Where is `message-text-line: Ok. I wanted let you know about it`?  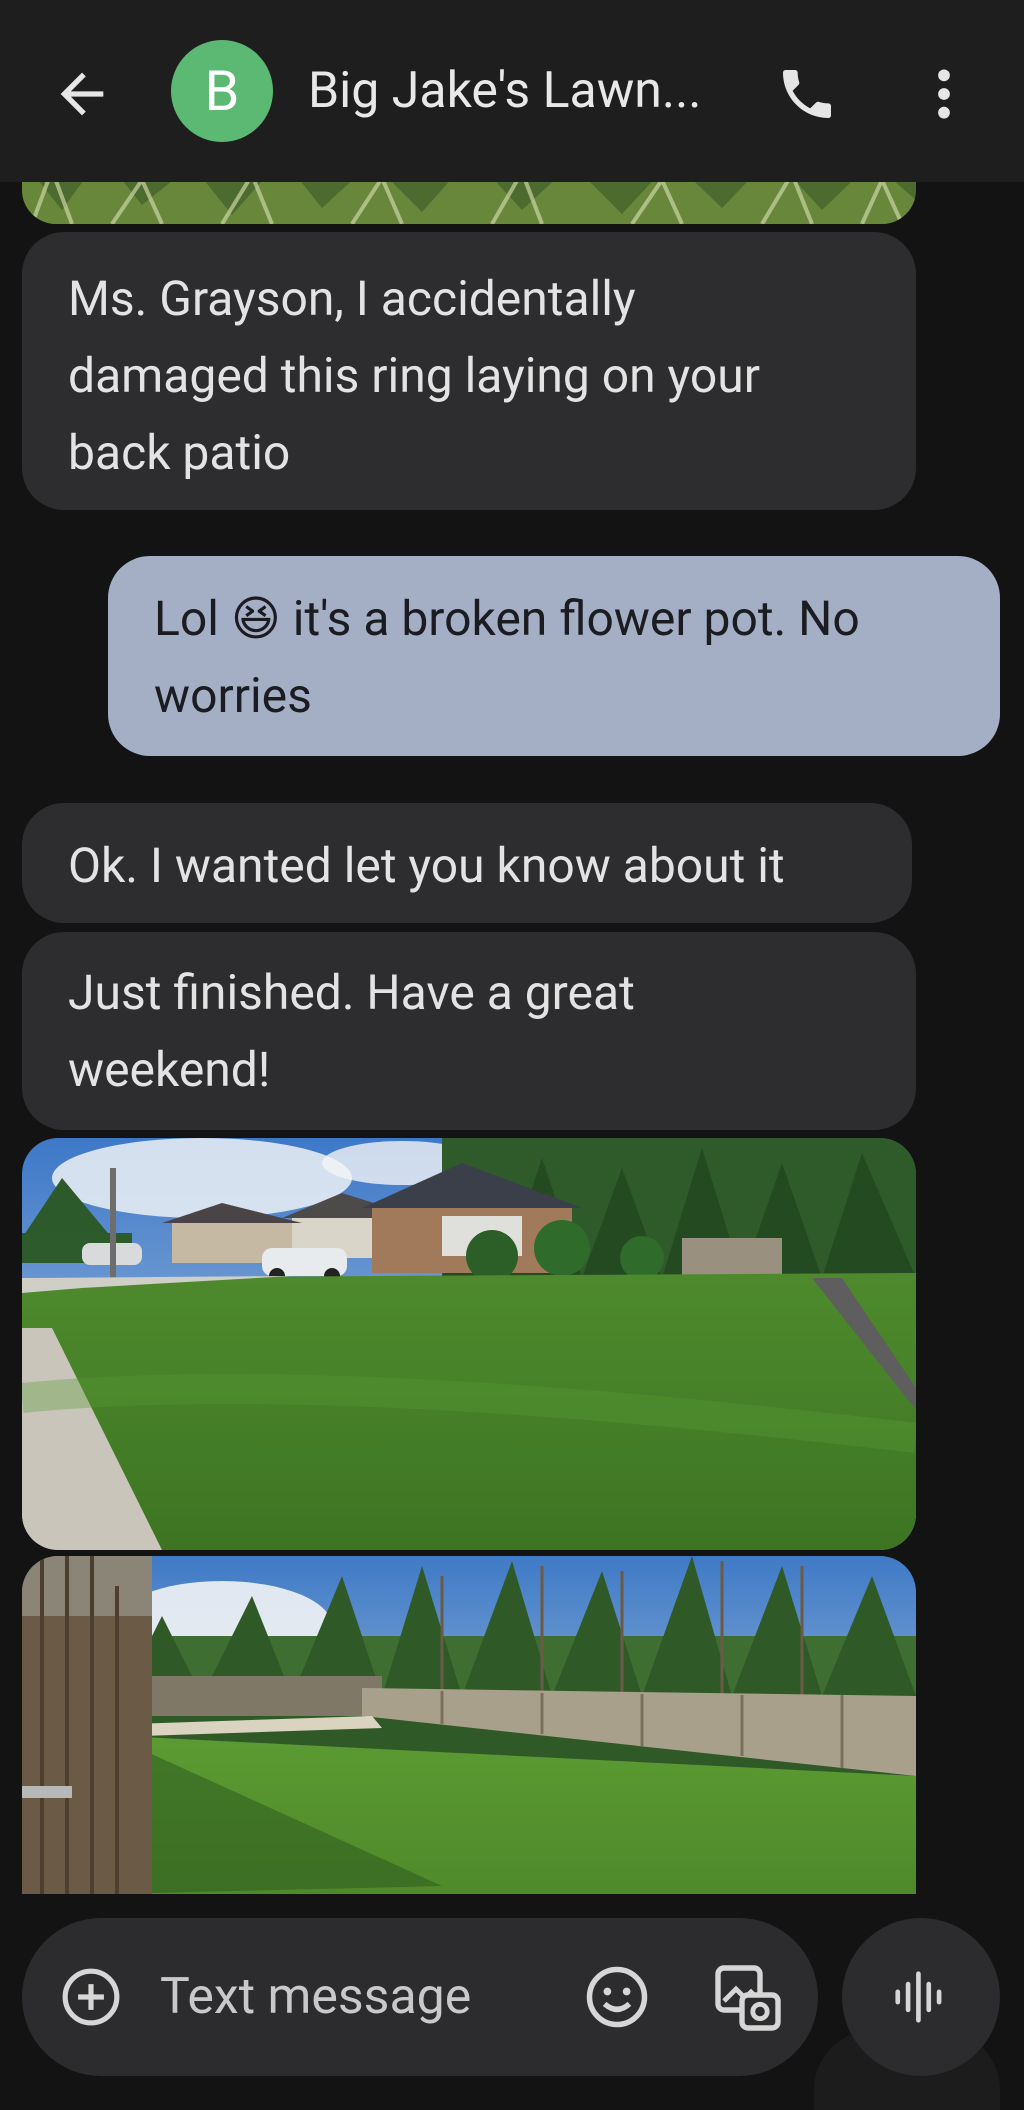 message-text-line: Ok. I wanted let you know about it is located at coordinates (426, 865).